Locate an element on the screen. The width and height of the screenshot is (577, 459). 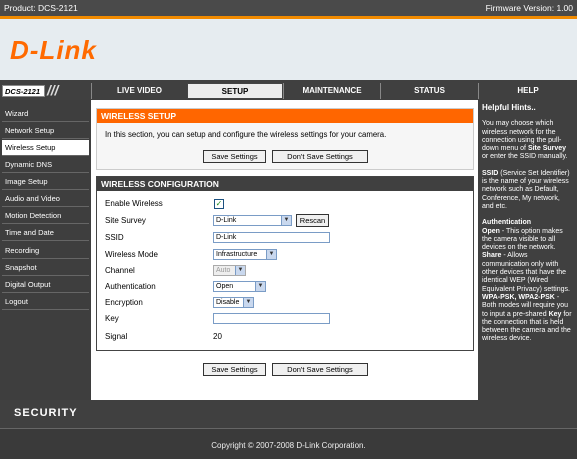
tab-help: HELP is located at coordinates (527, 91).